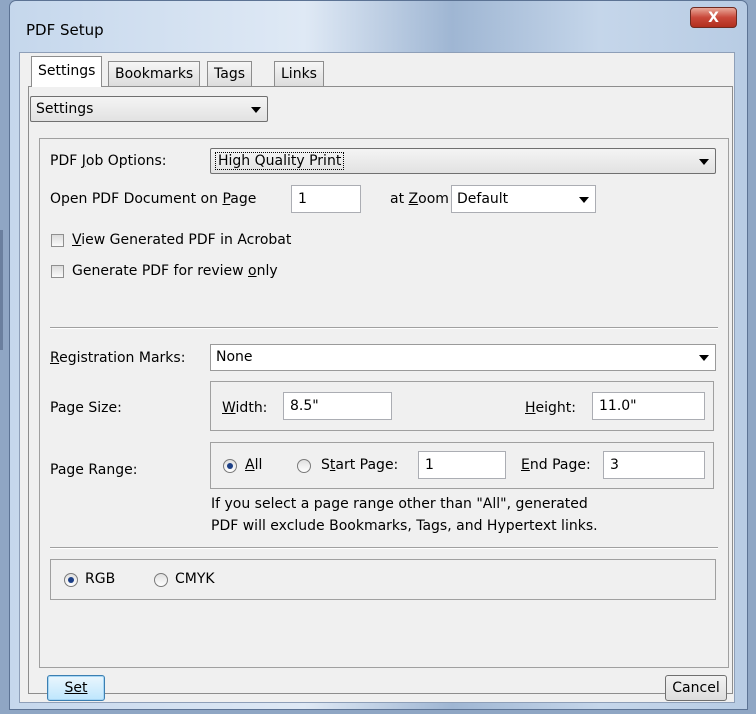 Image resolution: width=756 pixels, height=714 pixels. I want to click on close-button: X, so click(713, 17).